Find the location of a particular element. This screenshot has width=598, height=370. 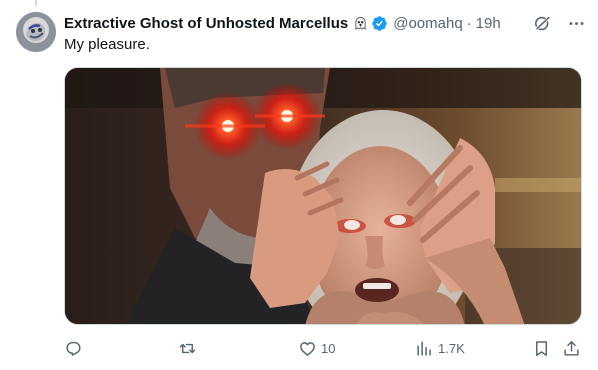

view-count: 1.7K is located at coordinates (451, 348).